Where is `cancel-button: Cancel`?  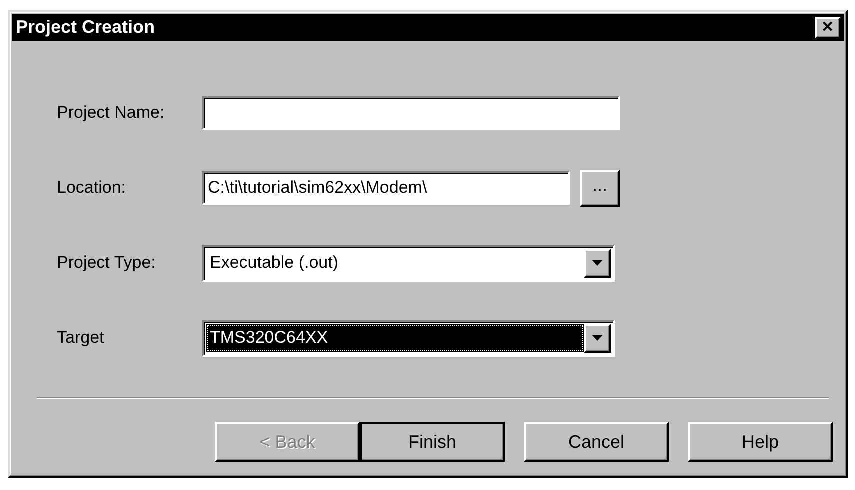 cancel-button: Cancel is located at coordinates (596, 442).